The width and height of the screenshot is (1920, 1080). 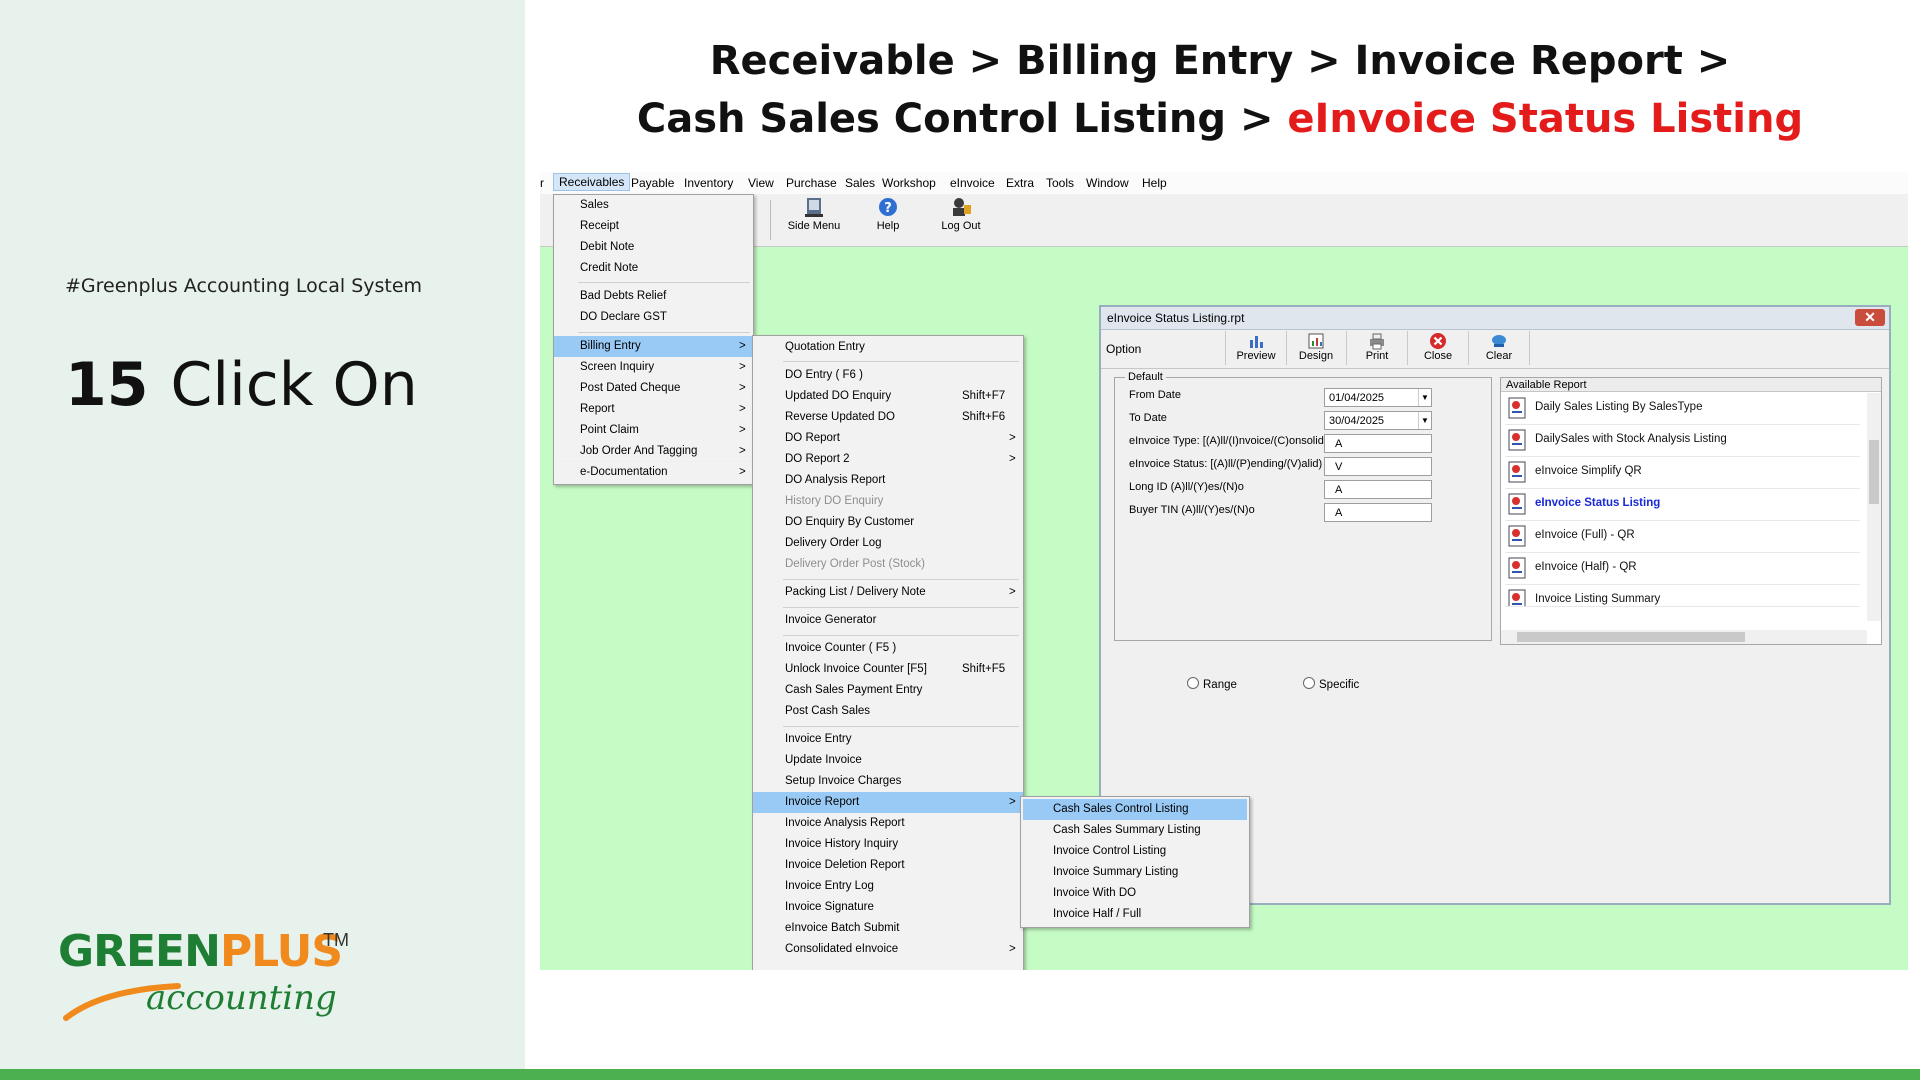 I want to click on menu-item-do-declare-gst: DO Declare GST, so click(x=653, y=317).